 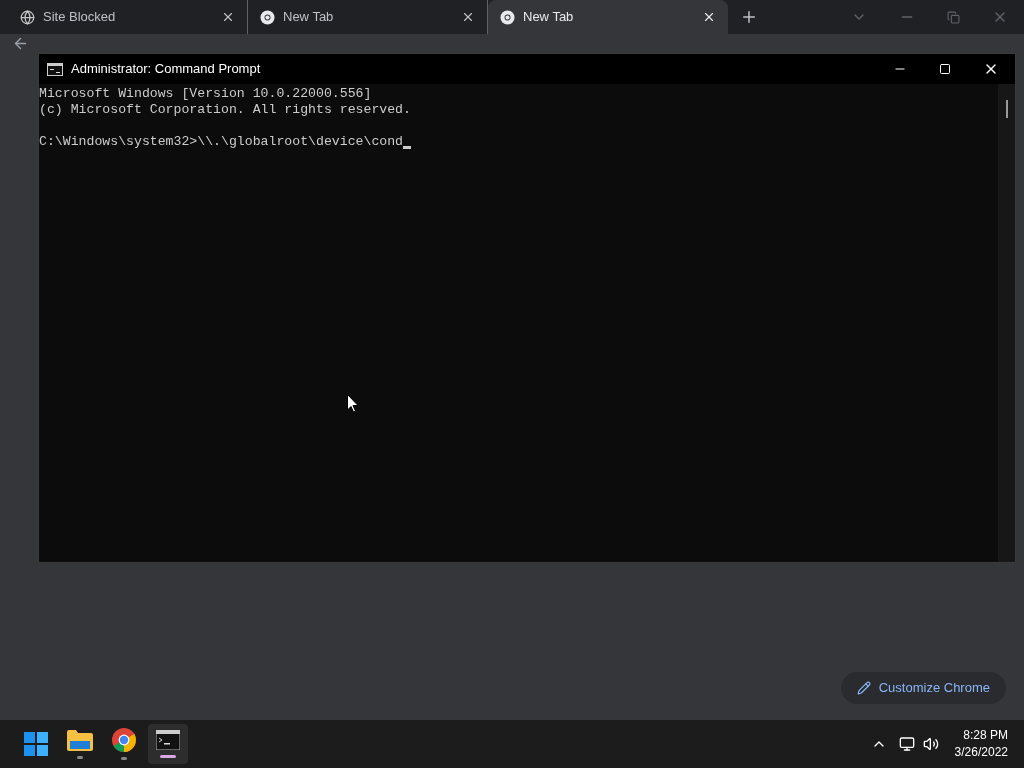 What do you see at coordinates (863, 688) in the screenshot?
I see `pencil-icon` at bounding box center [863, 688].